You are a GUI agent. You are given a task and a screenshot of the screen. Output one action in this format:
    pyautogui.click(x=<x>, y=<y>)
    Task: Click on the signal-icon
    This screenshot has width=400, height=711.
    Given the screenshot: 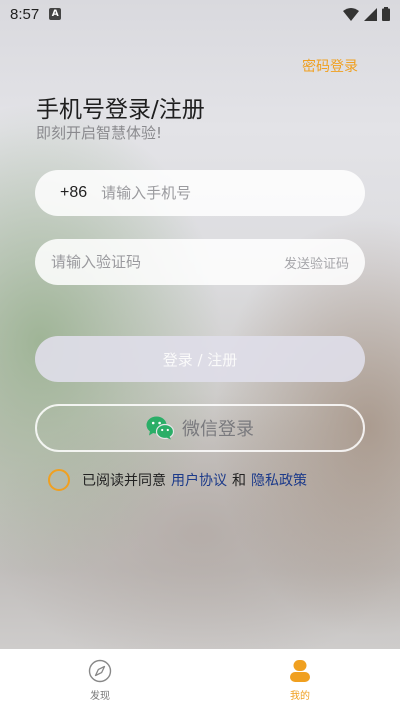 What is the action you would take?
    pyautogui.click(x=370, y=14)
    